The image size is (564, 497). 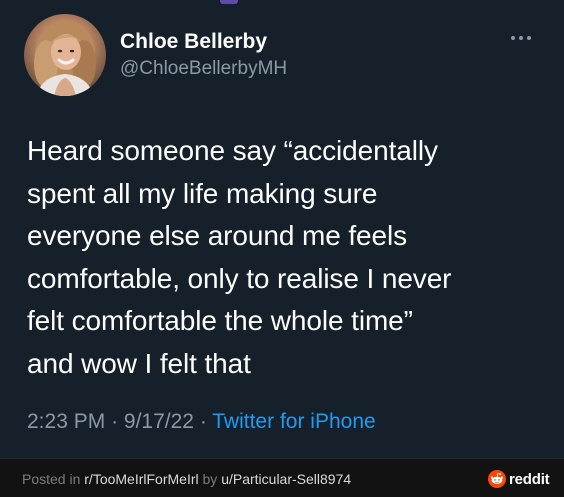 I want to click on tweet-text-line: everyone else around me feels, so click(x=217, y=236).